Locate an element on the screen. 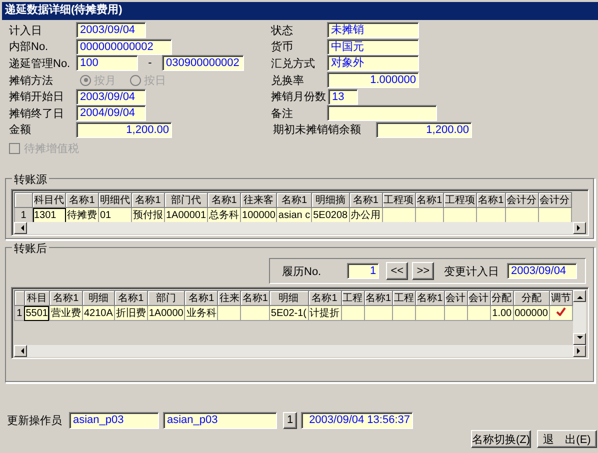 The width and height of the screenshot is (598, 453). input-field: 中国元 is located at coordinates (373, 46).